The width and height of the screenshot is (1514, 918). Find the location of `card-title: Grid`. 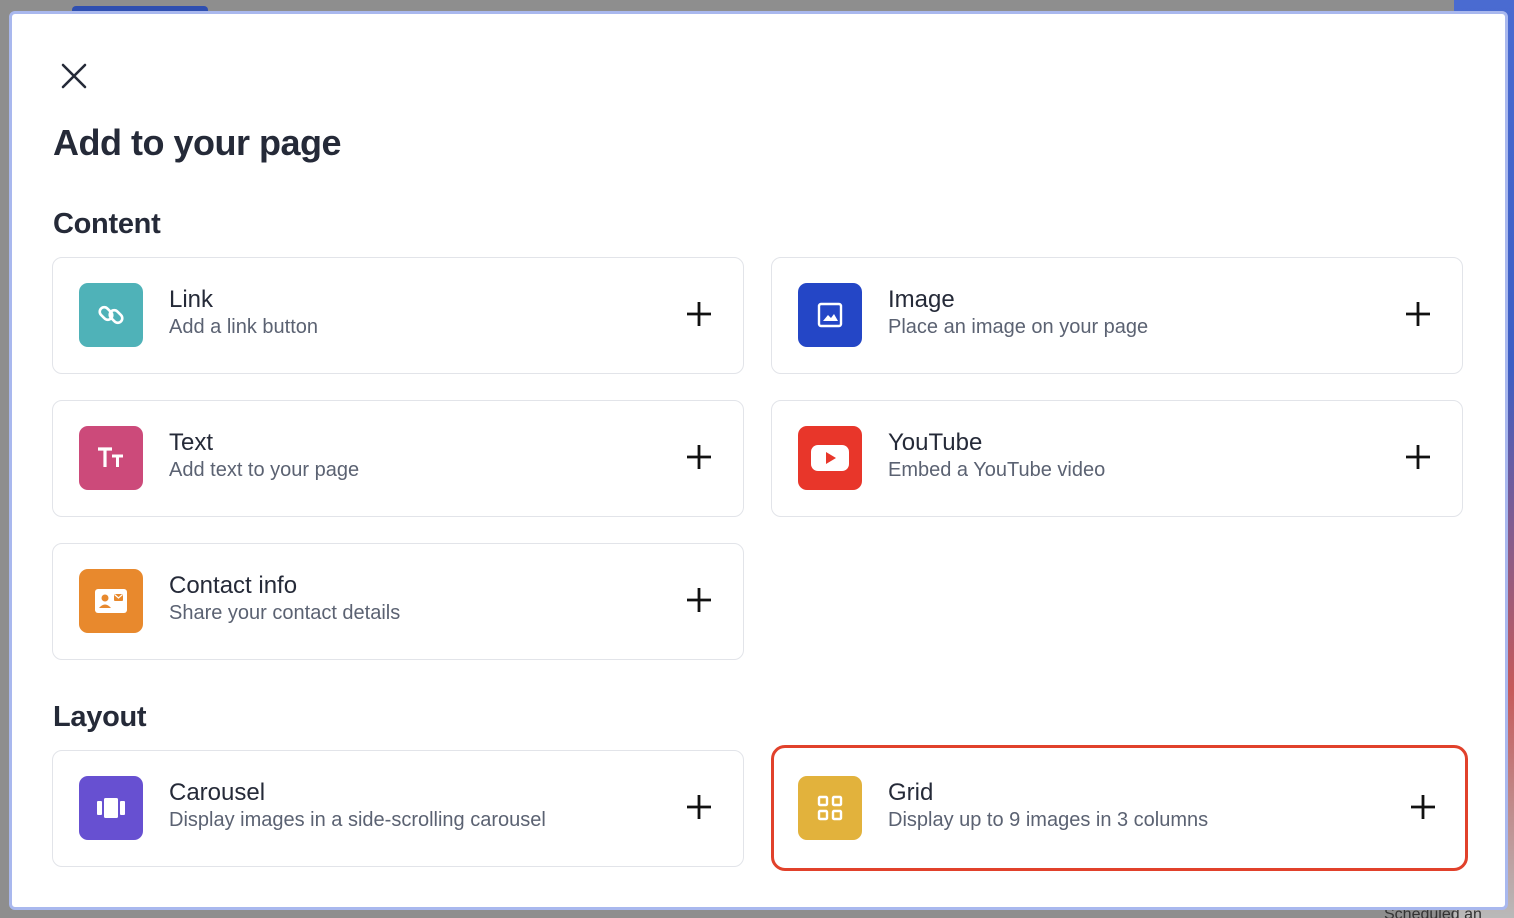

card-title: Grid is located at coordinates (911, 792).